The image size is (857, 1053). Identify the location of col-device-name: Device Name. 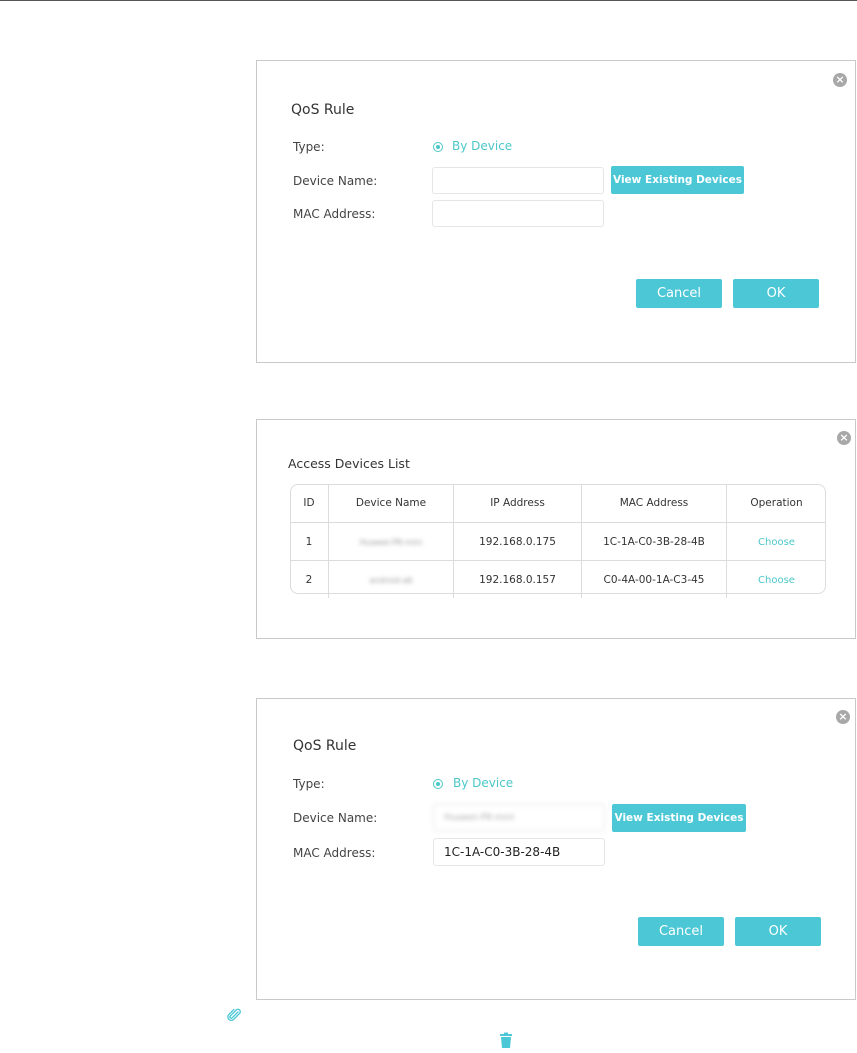
(391, 503).